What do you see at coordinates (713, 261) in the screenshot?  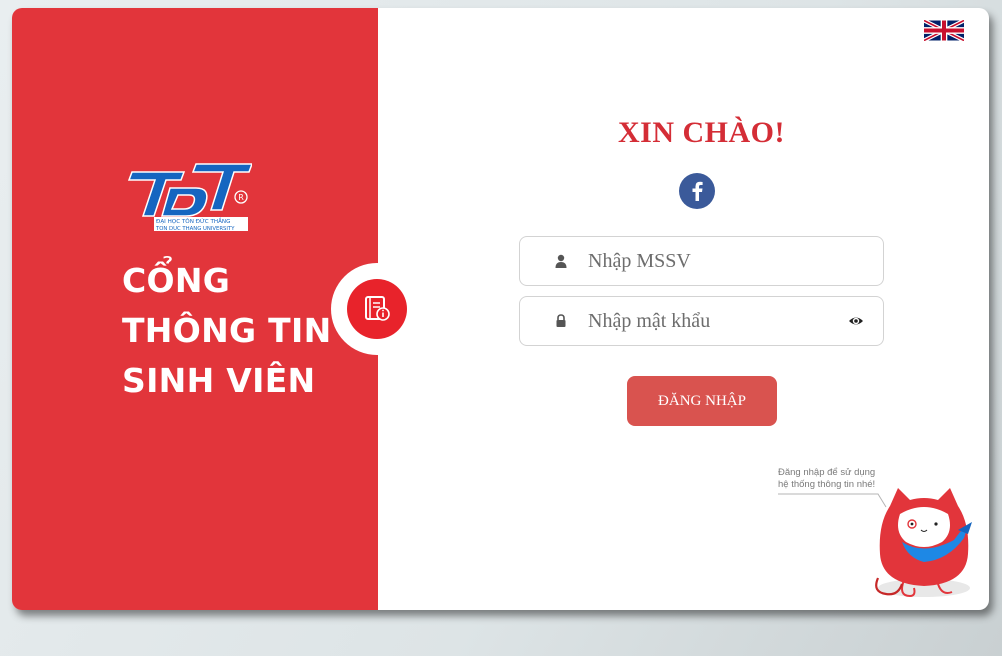 I see `student-id-input` at bounding box center [713, 261].